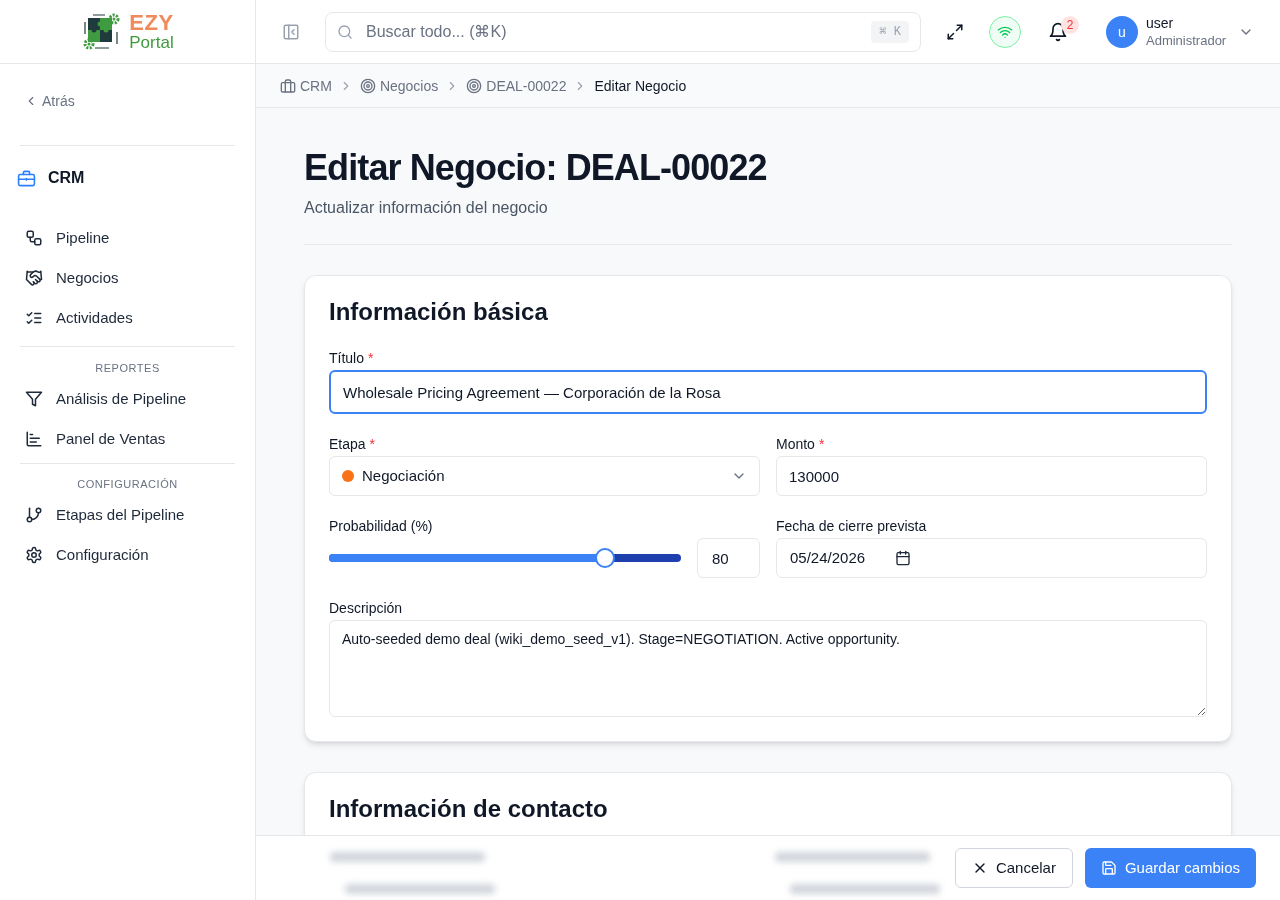 This screenshot has width=1280, height=900. Describe the element at coordinates (101, 31) in the screenshot. I see `puzzle-gear-logo-icon` at that location.